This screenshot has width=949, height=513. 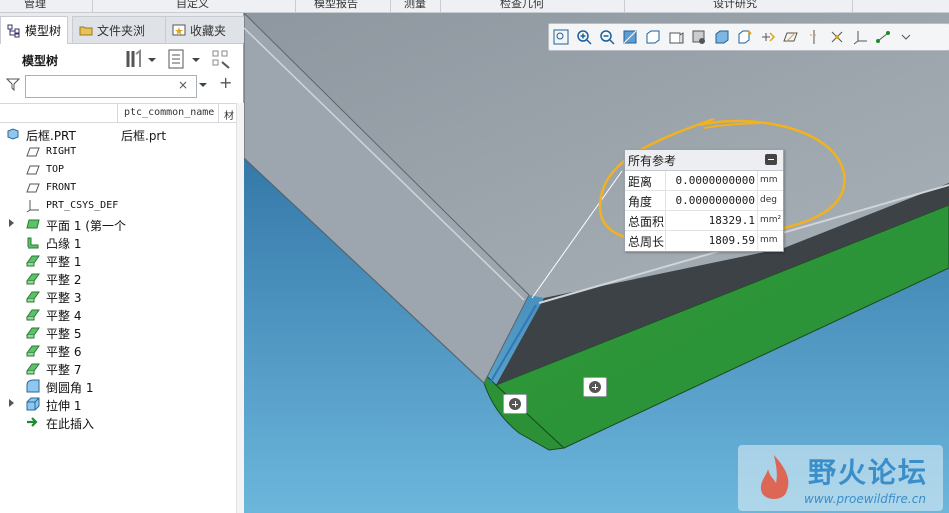 I want to click on column-header: ptc_common_name, so click(x=169, y=112).